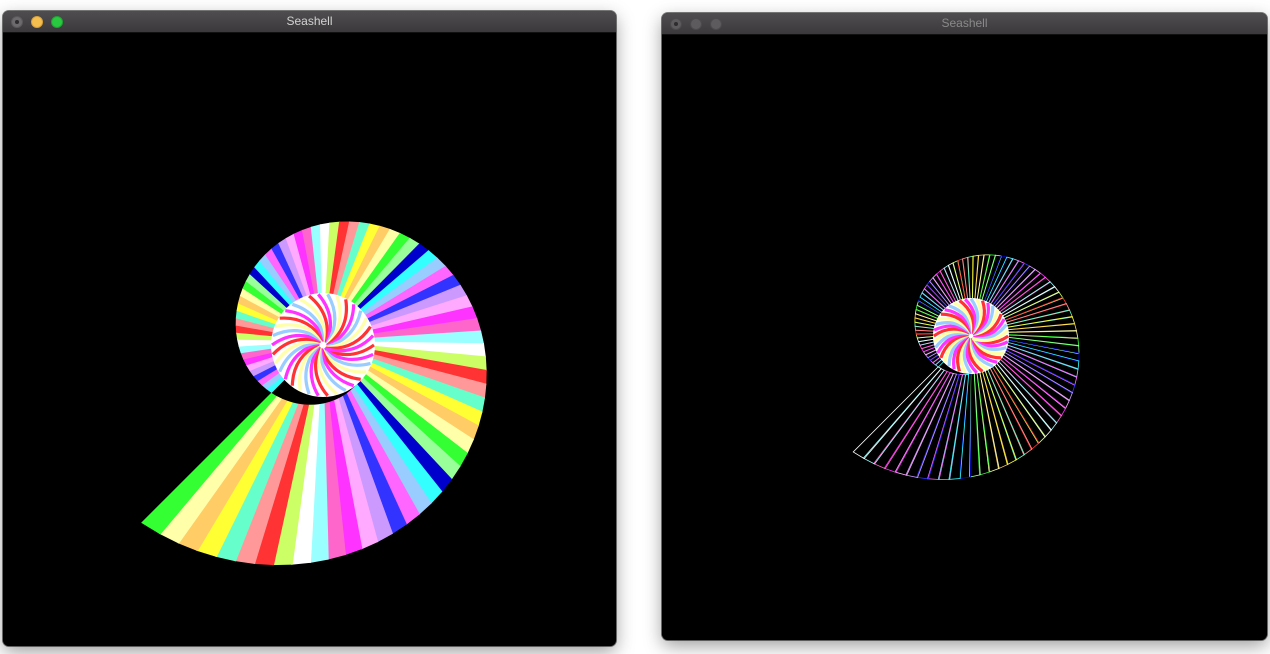 This screenshot has height=654, width=1270. Describe the element at coordinates (966, 367) in the screenshot. I see `seashell-render-wireframe` at that location.